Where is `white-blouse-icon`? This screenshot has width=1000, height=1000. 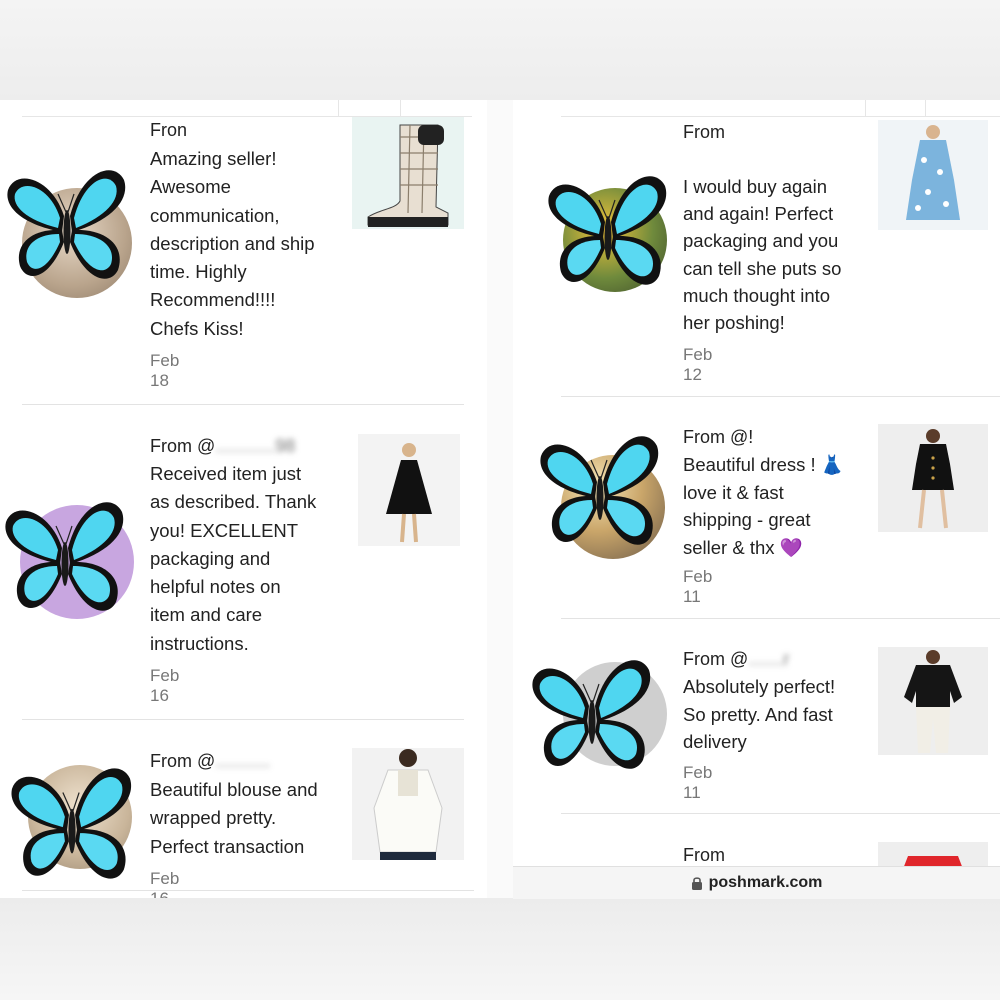
white-blouse-icon is located at coordinates (408, 804).